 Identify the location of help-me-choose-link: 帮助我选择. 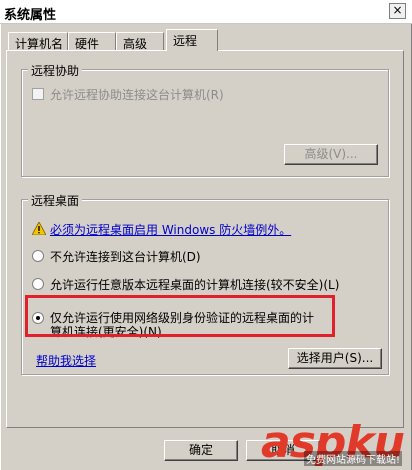
(66, 360).